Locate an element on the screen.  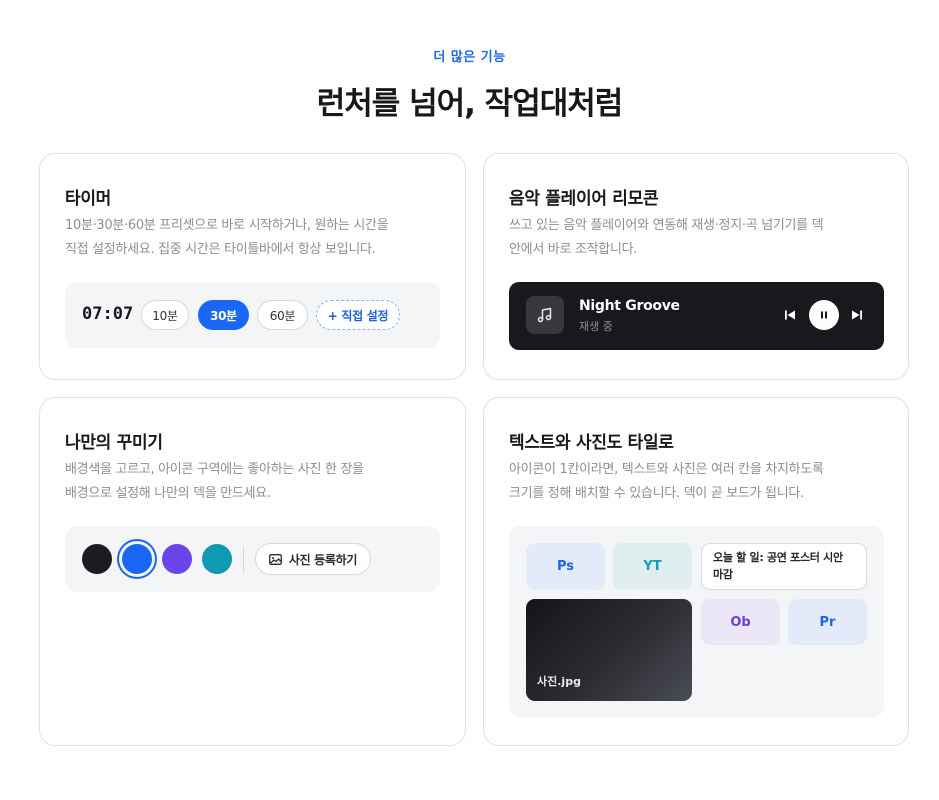
desc-line: 직접 설정하세요. 집중 시간은 타이틀바에서 항상 보입니다. is located at coordinates (220, 249).